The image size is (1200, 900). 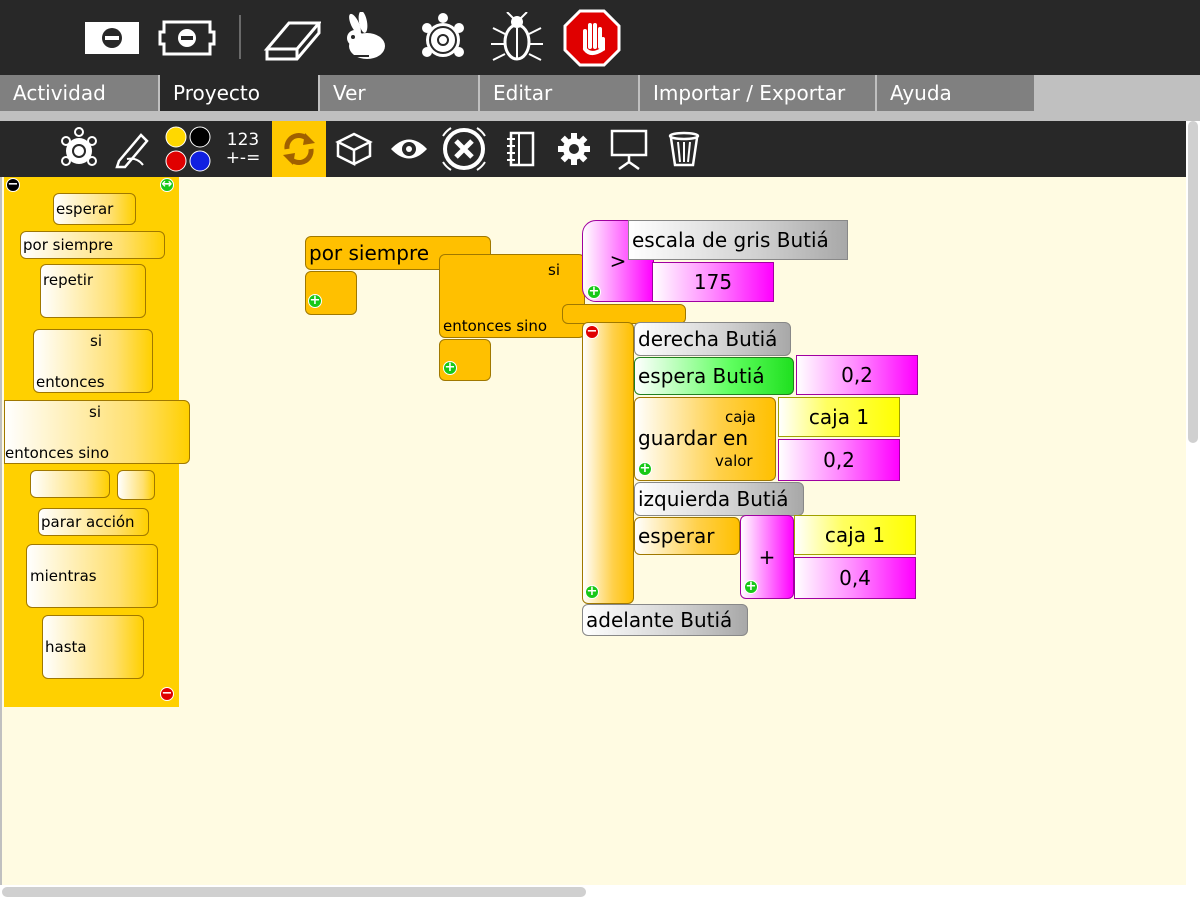 I want to click on numbers-palette-button: 123 +-=, so click(x=243, y=149).